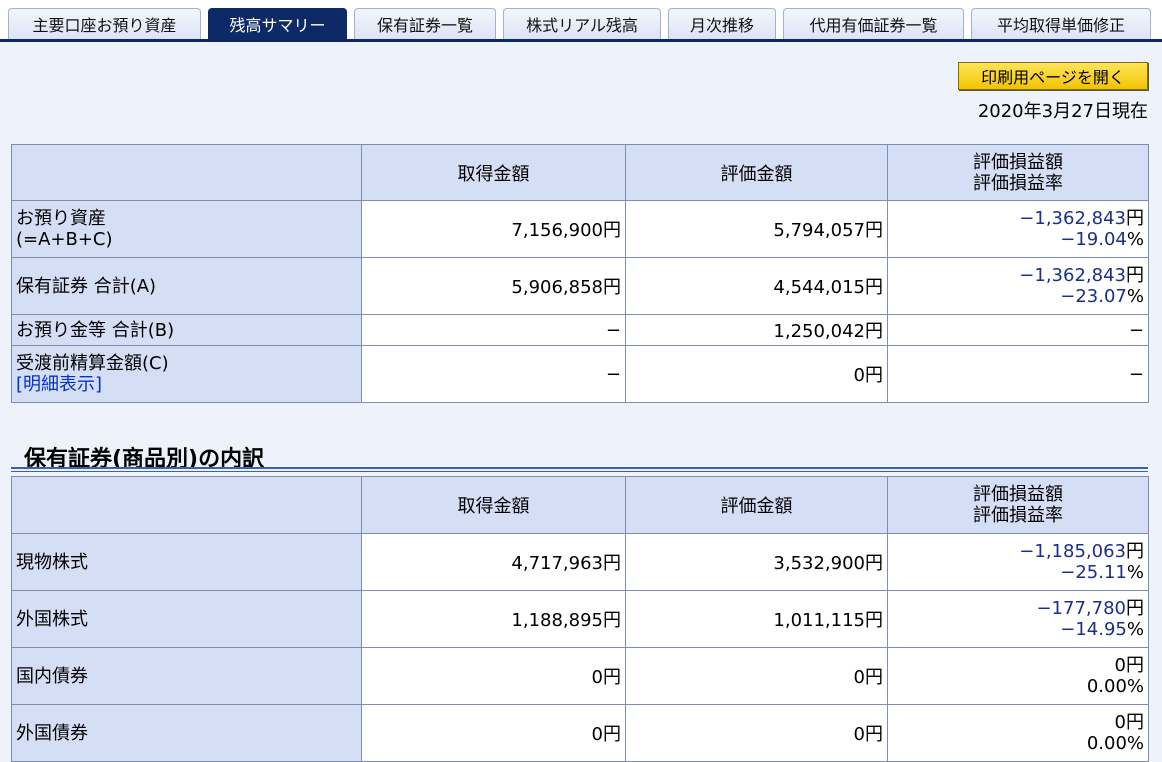 Image resolution: width=1162 pixels, height=762 pixels. Describe the element at coordinates (186, 229) in the screenshot. I see `row-label: お預り資産 (=A+B+C)` at that location.